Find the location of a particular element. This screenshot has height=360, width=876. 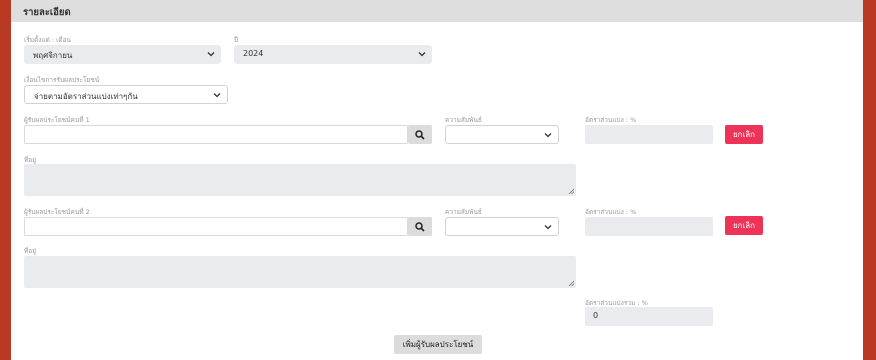

beneficiary-1-cancel-button: ยกเลิก is located at coordinates (744, 134).